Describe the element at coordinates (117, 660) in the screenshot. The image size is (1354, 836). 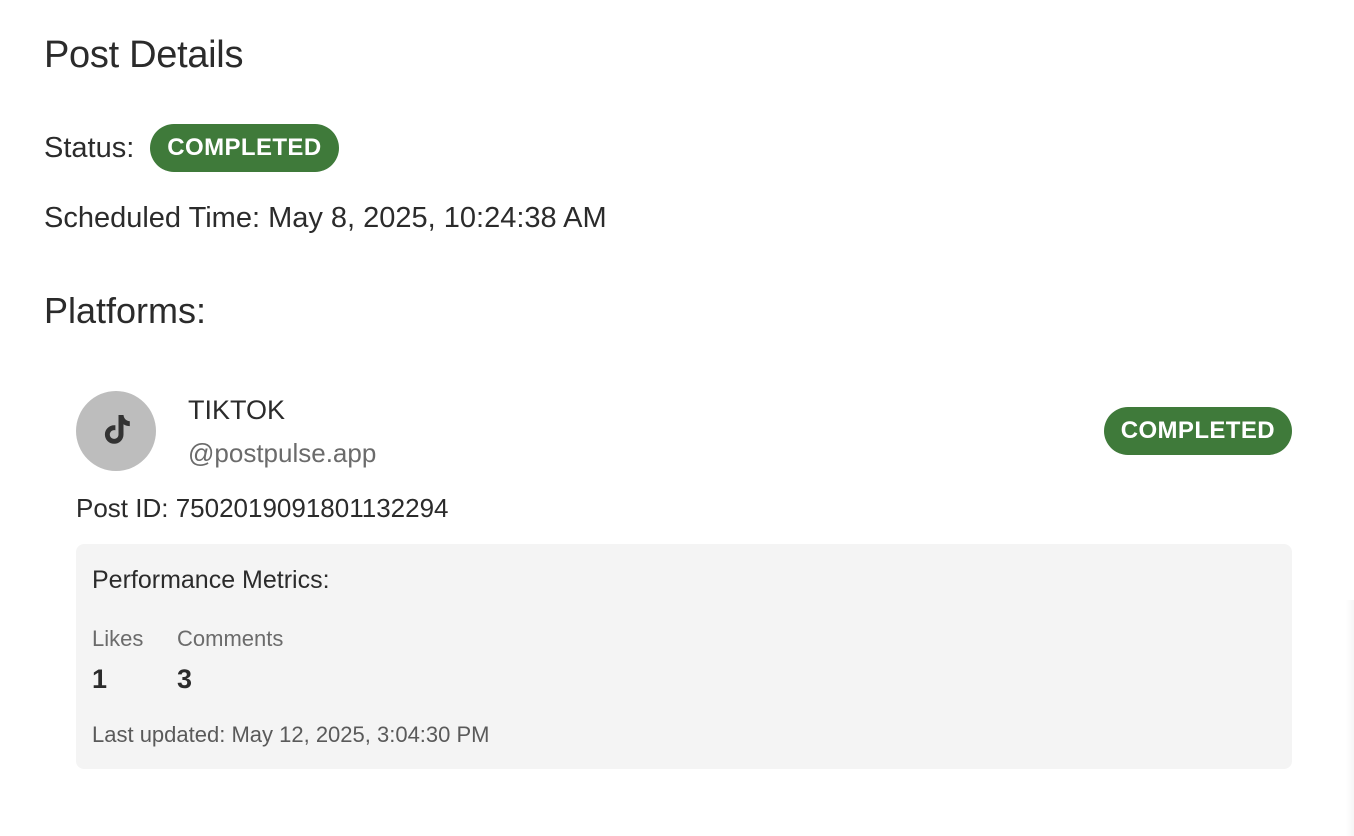
I see `metric-likes: Likes 1` at that location.